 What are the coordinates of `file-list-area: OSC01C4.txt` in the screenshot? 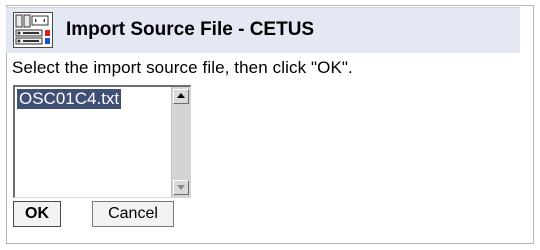 It's located at (92, 142).